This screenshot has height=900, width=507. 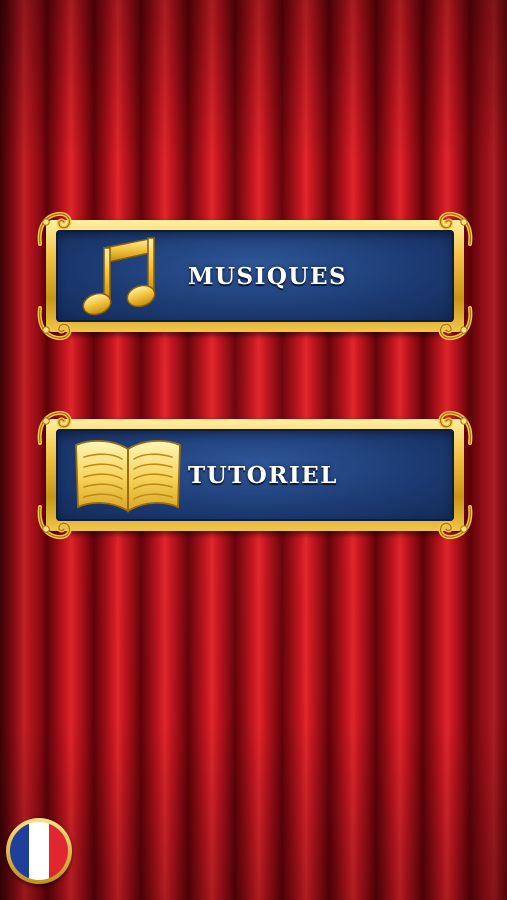 I want to click on musiques-button: MUSIQUES, so click(x=255, y=276).